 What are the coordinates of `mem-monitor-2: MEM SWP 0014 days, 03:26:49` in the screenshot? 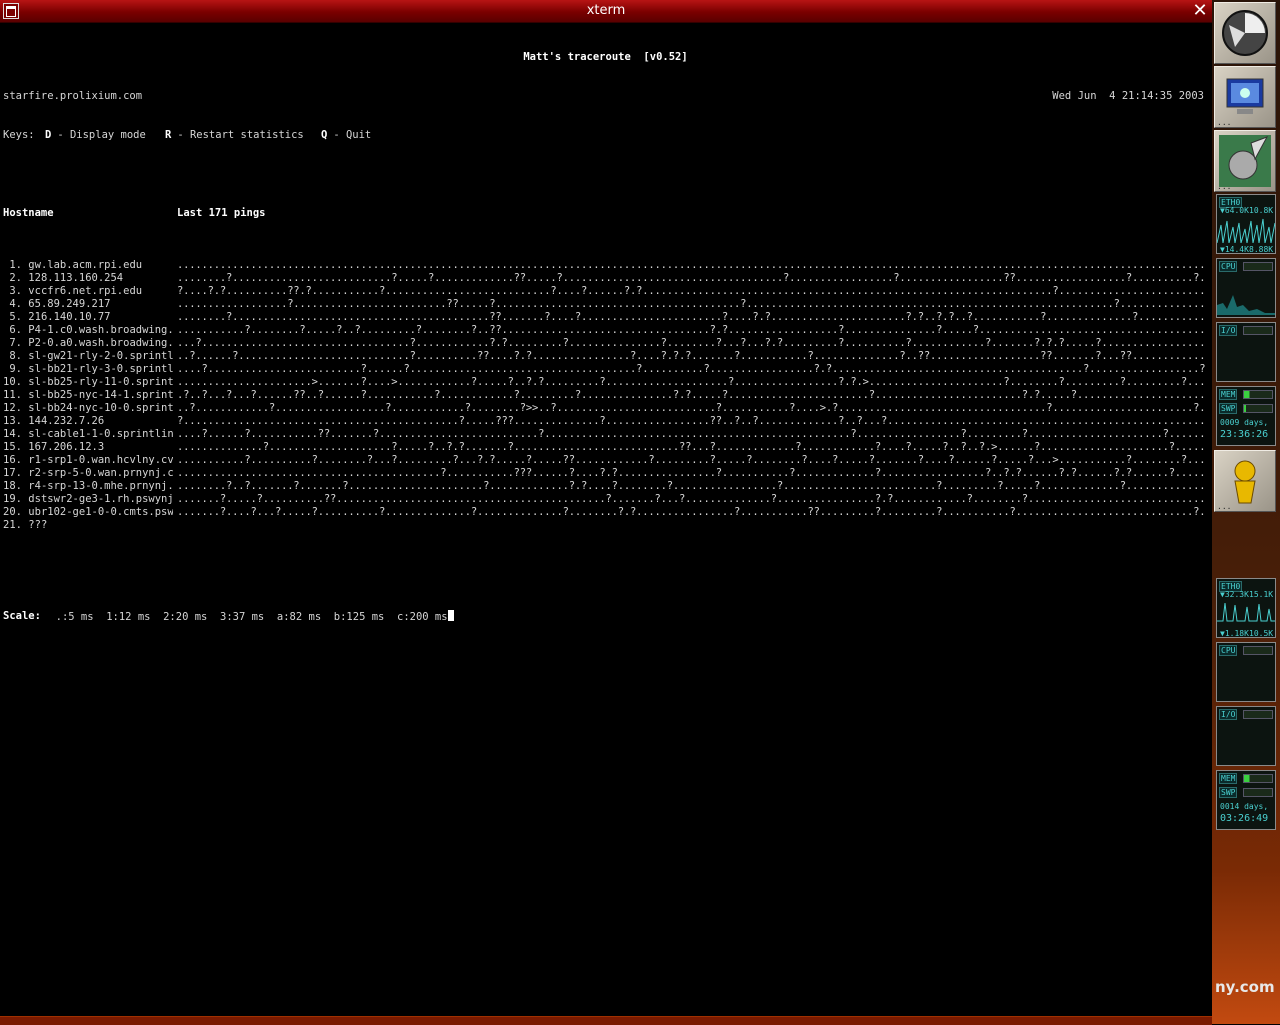 It's located at (1246, 800).